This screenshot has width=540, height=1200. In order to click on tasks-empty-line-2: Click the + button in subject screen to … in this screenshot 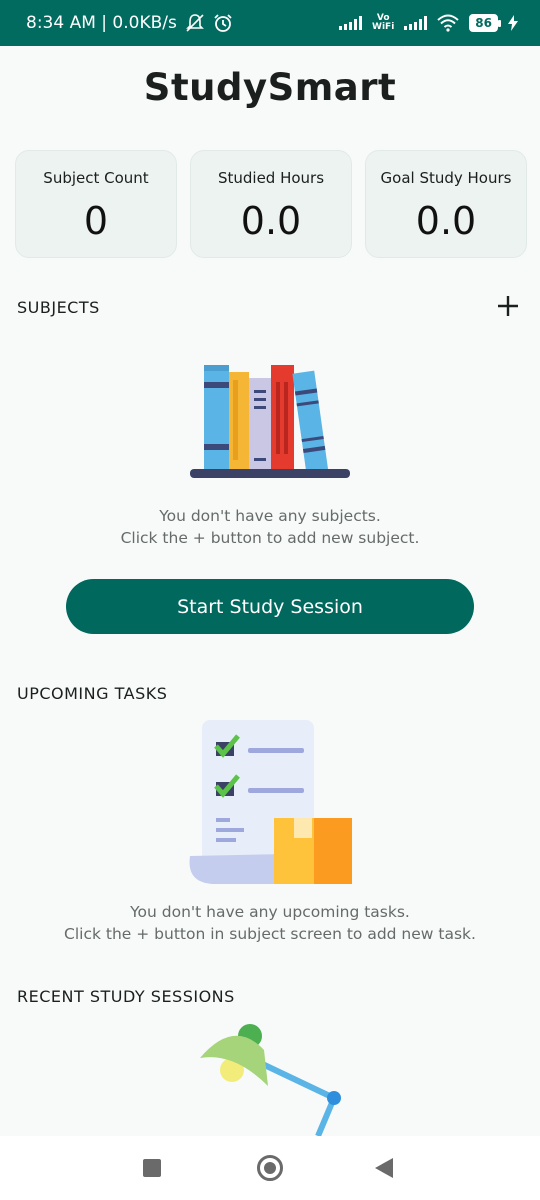, I will do `click(270, 934)`.